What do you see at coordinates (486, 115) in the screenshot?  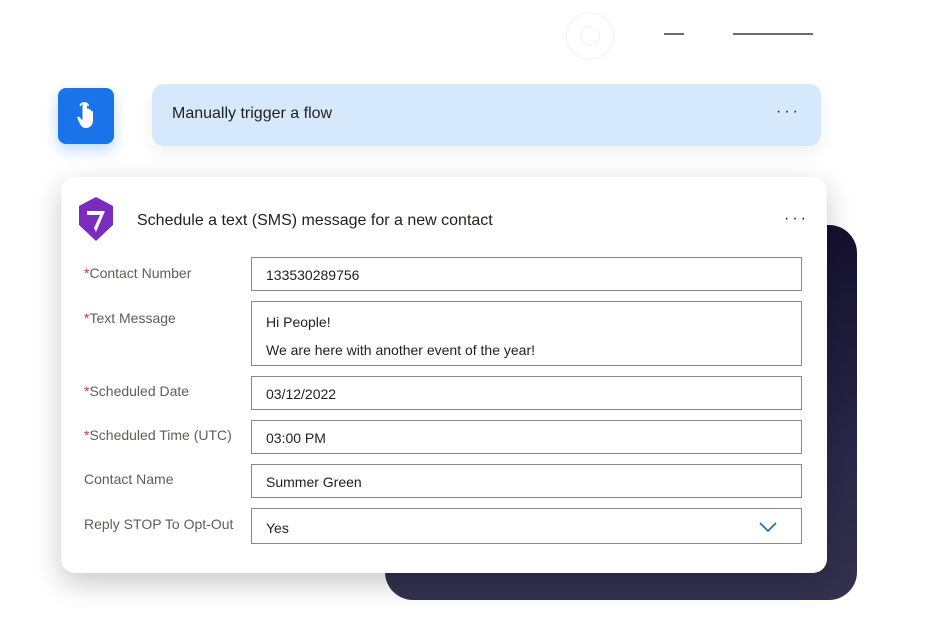 I see `trigger-step: Manually trigger a flow ···` at bounding box center [486, 115].